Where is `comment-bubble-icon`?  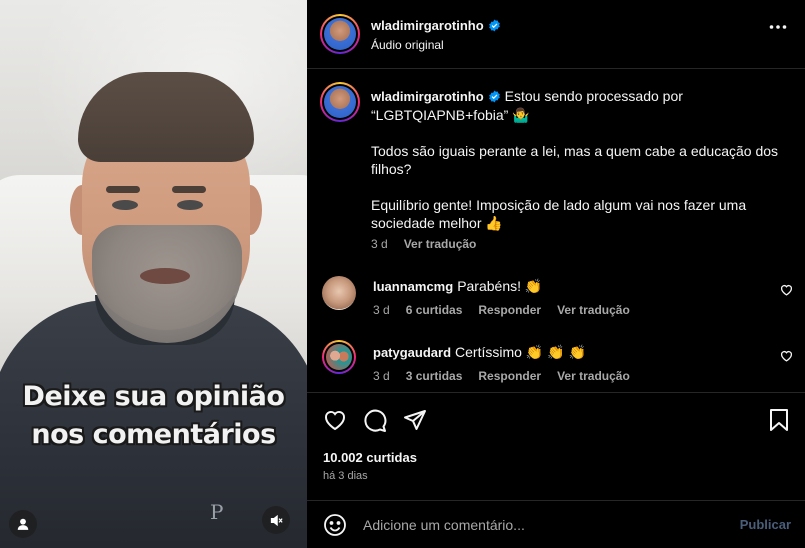
comment-bubble-icon is located at coordinates (375, 421).